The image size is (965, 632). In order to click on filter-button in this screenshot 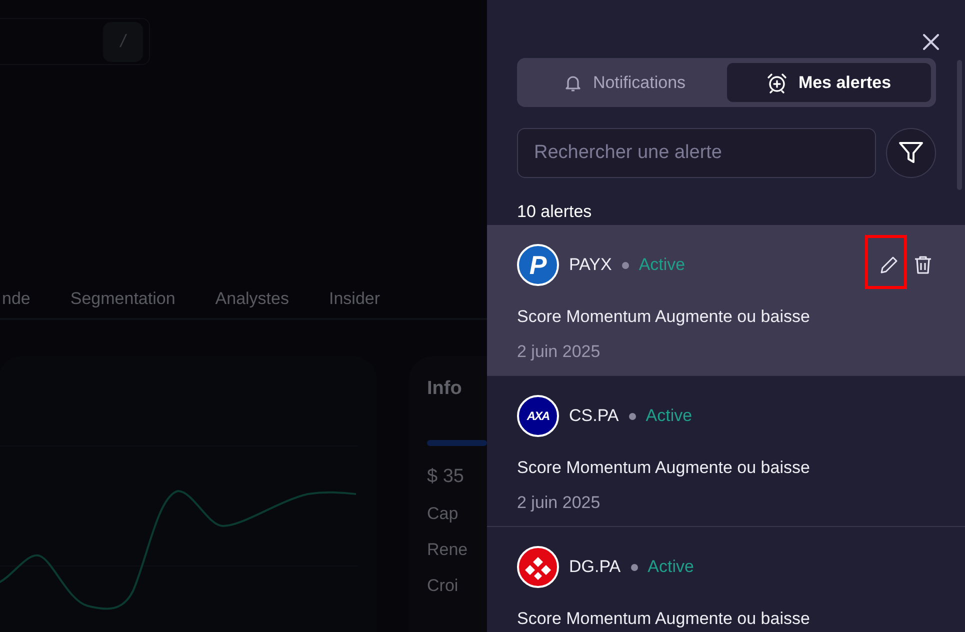, I will do `click(911, 153)`.